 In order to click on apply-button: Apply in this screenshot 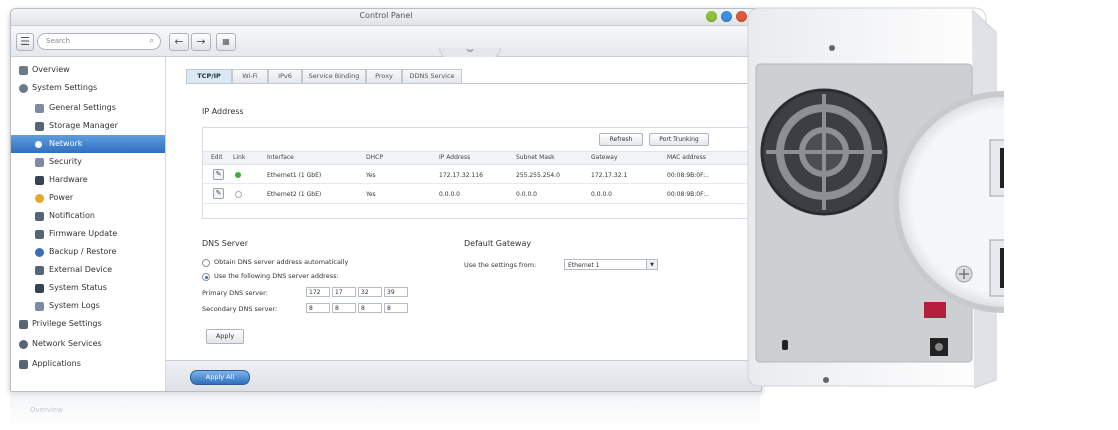, I will do `click(225, 336)`.